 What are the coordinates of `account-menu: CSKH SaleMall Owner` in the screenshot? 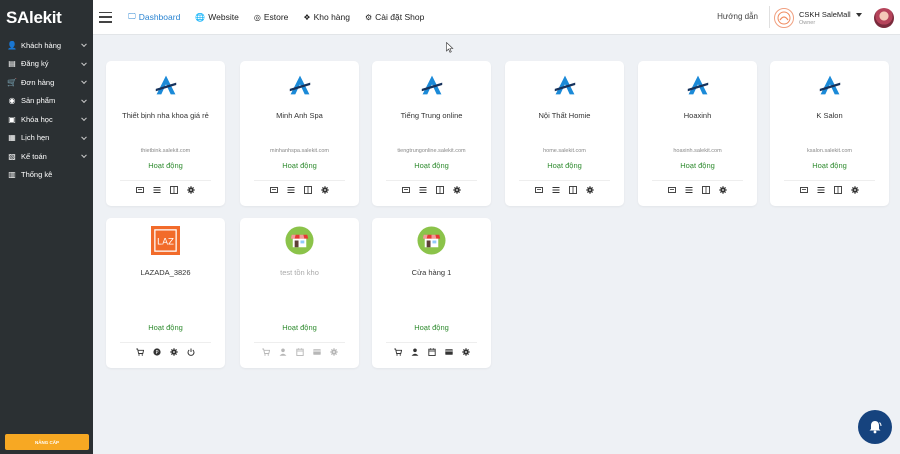 It's located at (834, 17).